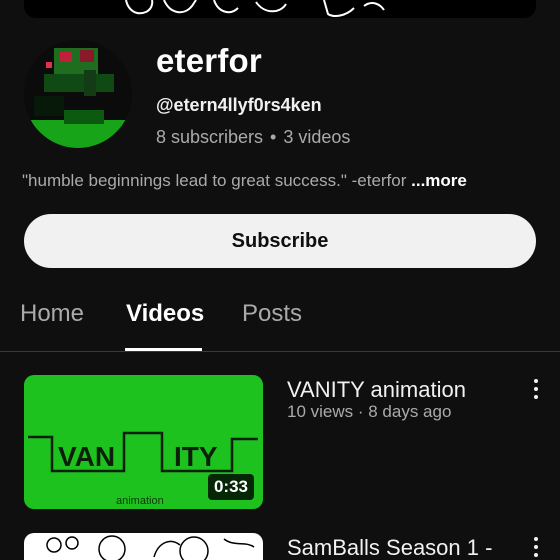  What do you see at coordinates (196, 456) in the screenshot?
I see `thumb-text-right: ITY` at bounding box center [196, 456].